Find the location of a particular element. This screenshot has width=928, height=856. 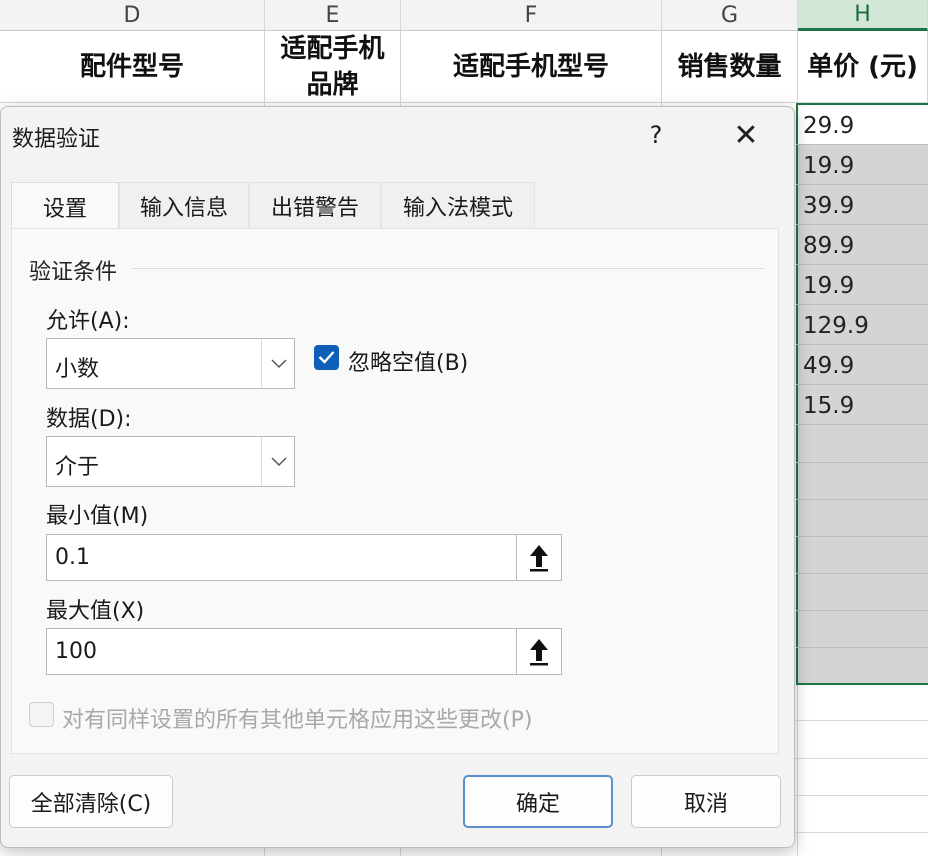

header-brand-line2: 品牌 is located at coordinates (332, 84).